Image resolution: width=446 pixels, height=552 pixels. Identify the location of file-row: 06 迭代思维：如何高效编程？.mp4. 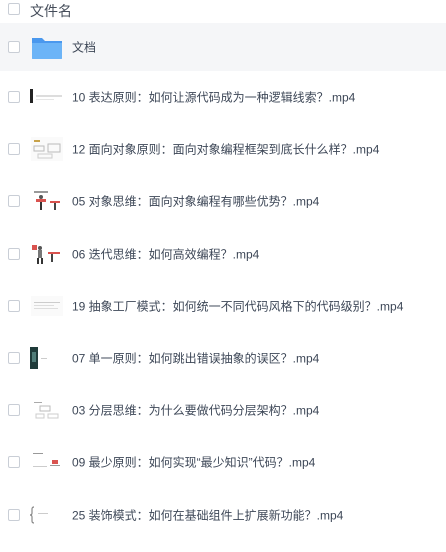
(223, 254).